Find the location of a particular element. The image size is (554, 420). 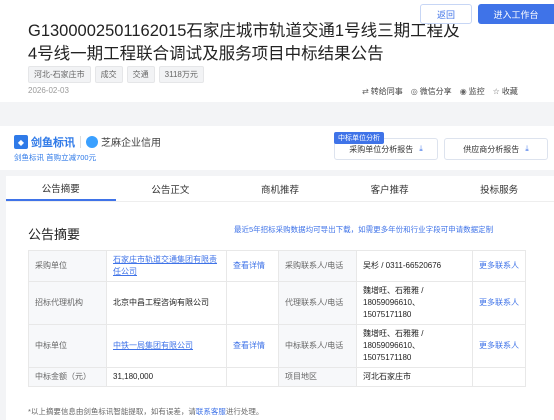

forward-label: 转给同事 is located at coordinates (386, 91).